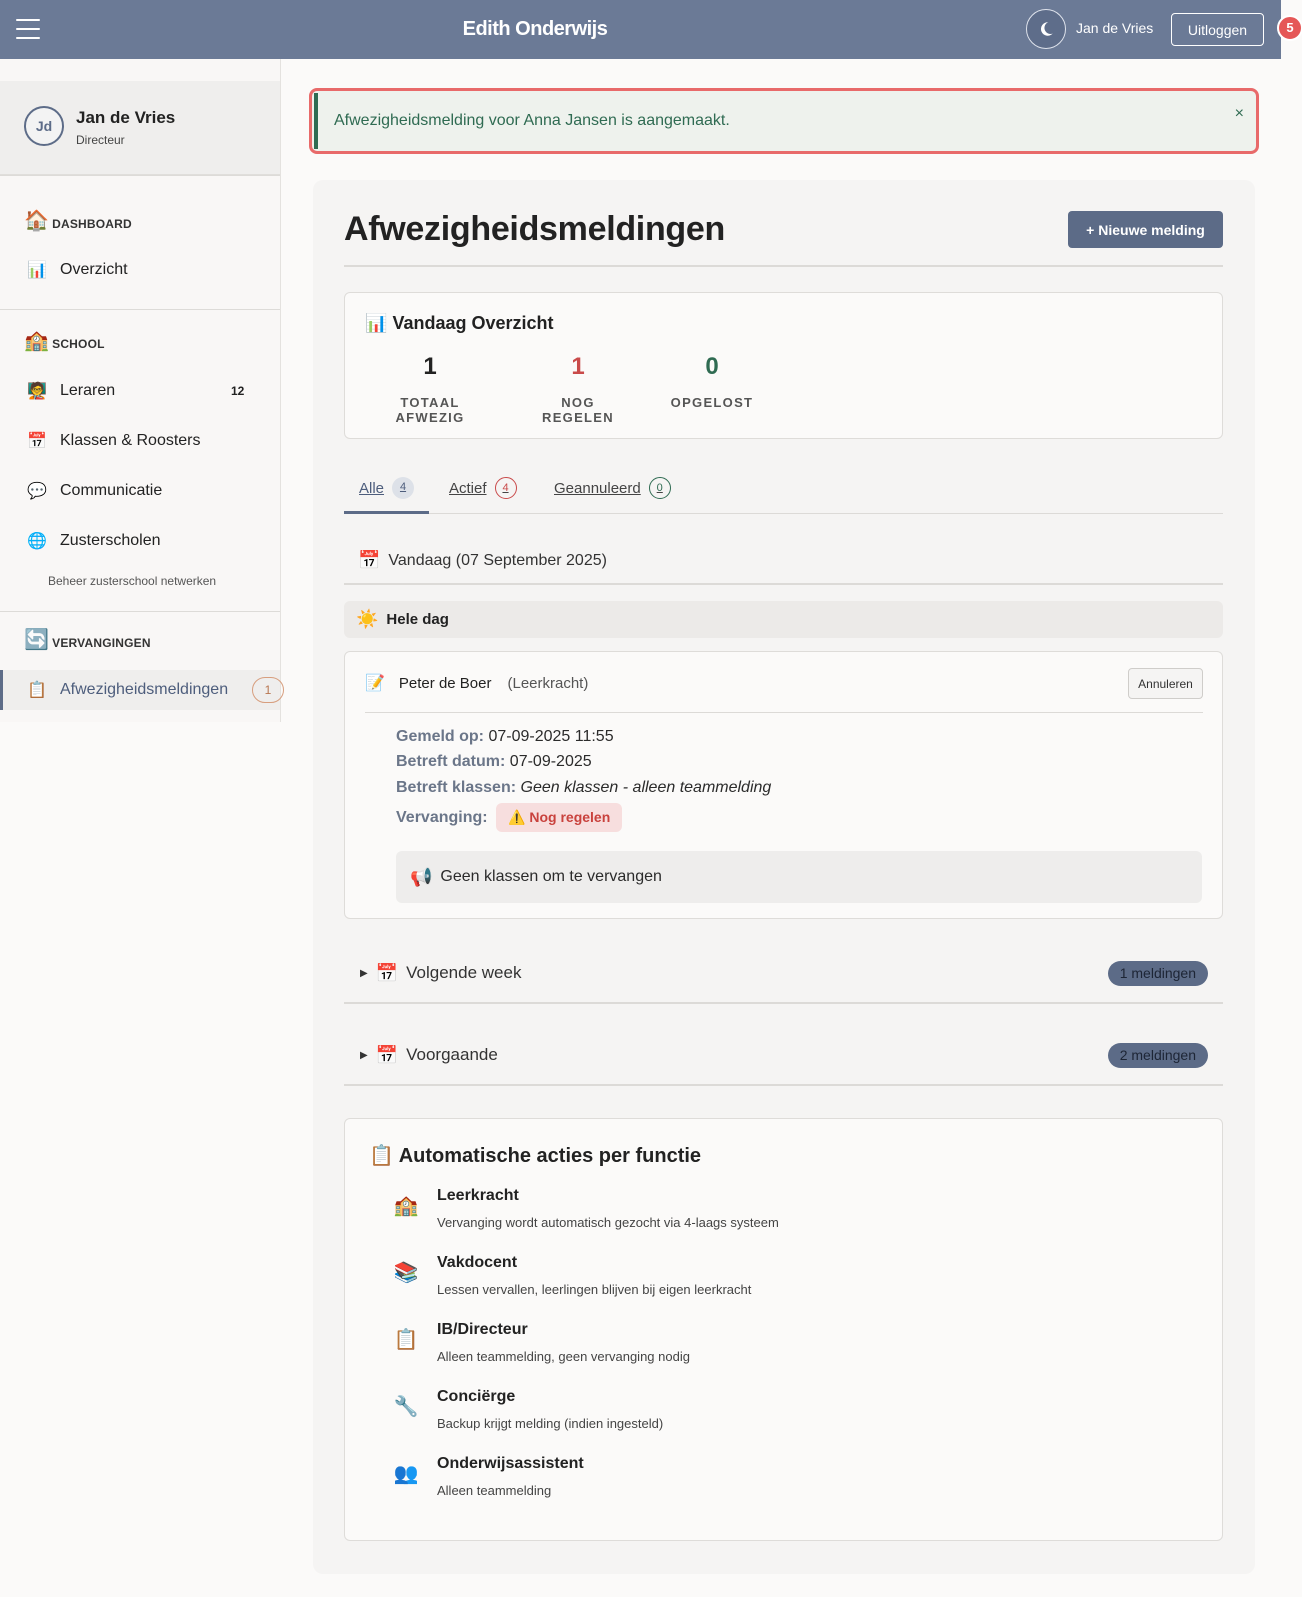  I want to click on overview-title: 📊 Vandaag Overzicht, so click(459, 323).